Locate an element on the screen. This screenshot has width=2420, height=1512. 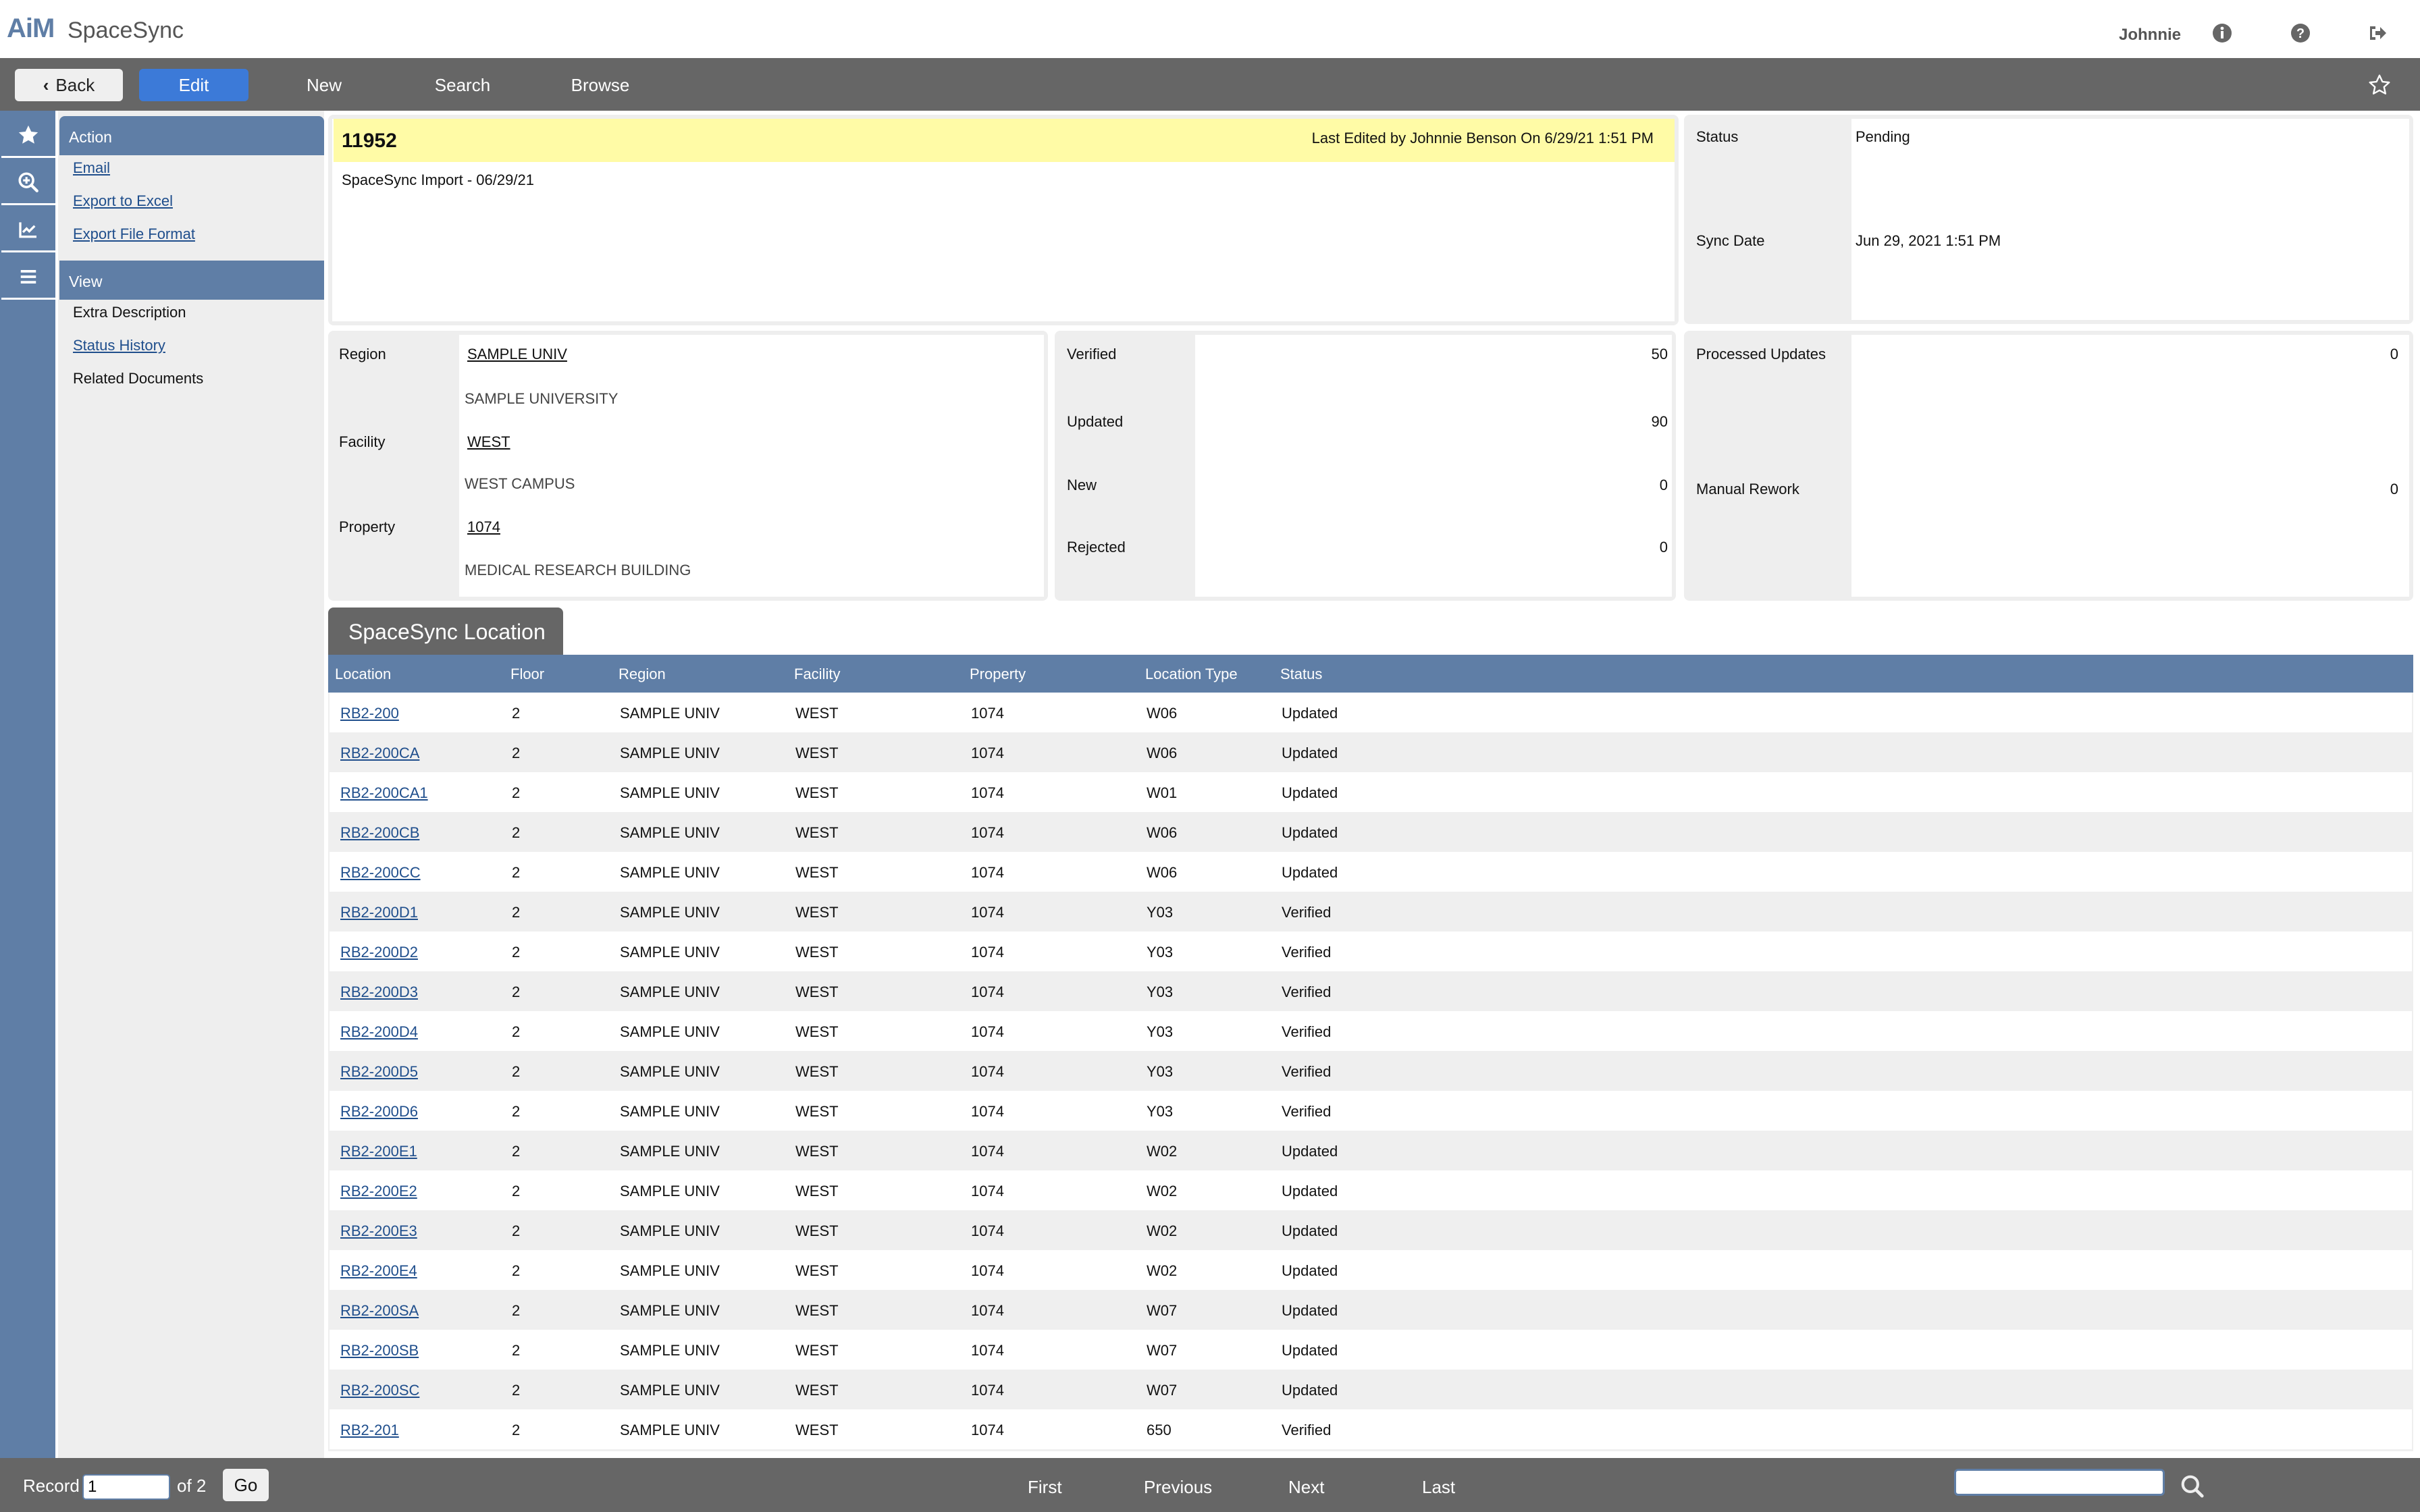
table-row: RB2-200 2 SAMPLE UNIV WEST 1074 W06 Updated is located at coordinates (1371, 712).